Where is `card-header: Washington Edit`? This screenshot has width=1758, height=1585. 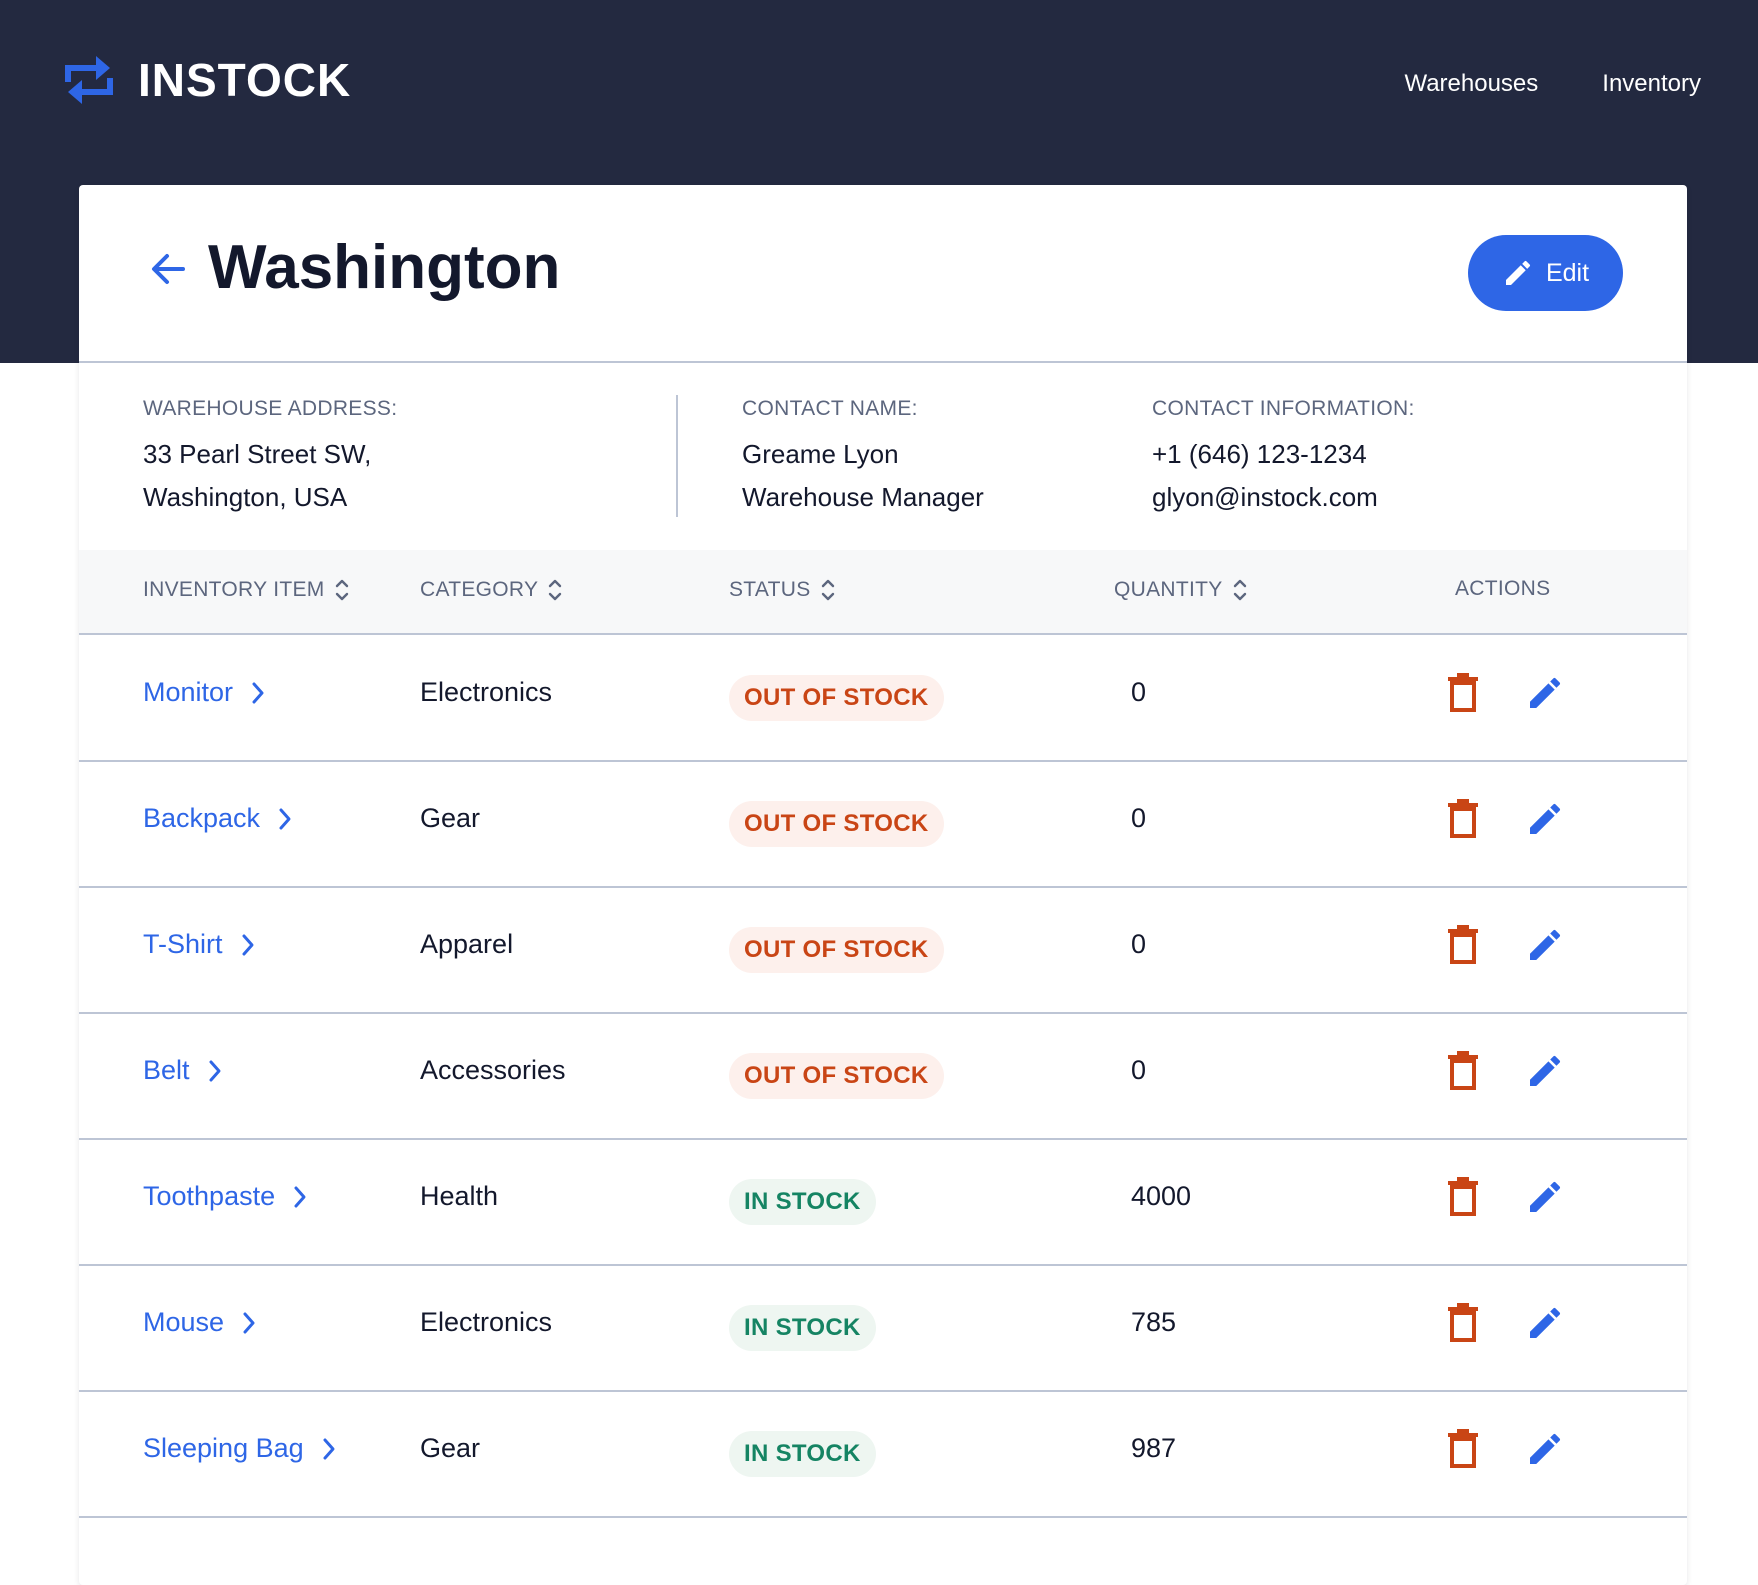 card-header: Washington Edit is located at coordinates (883, 274).